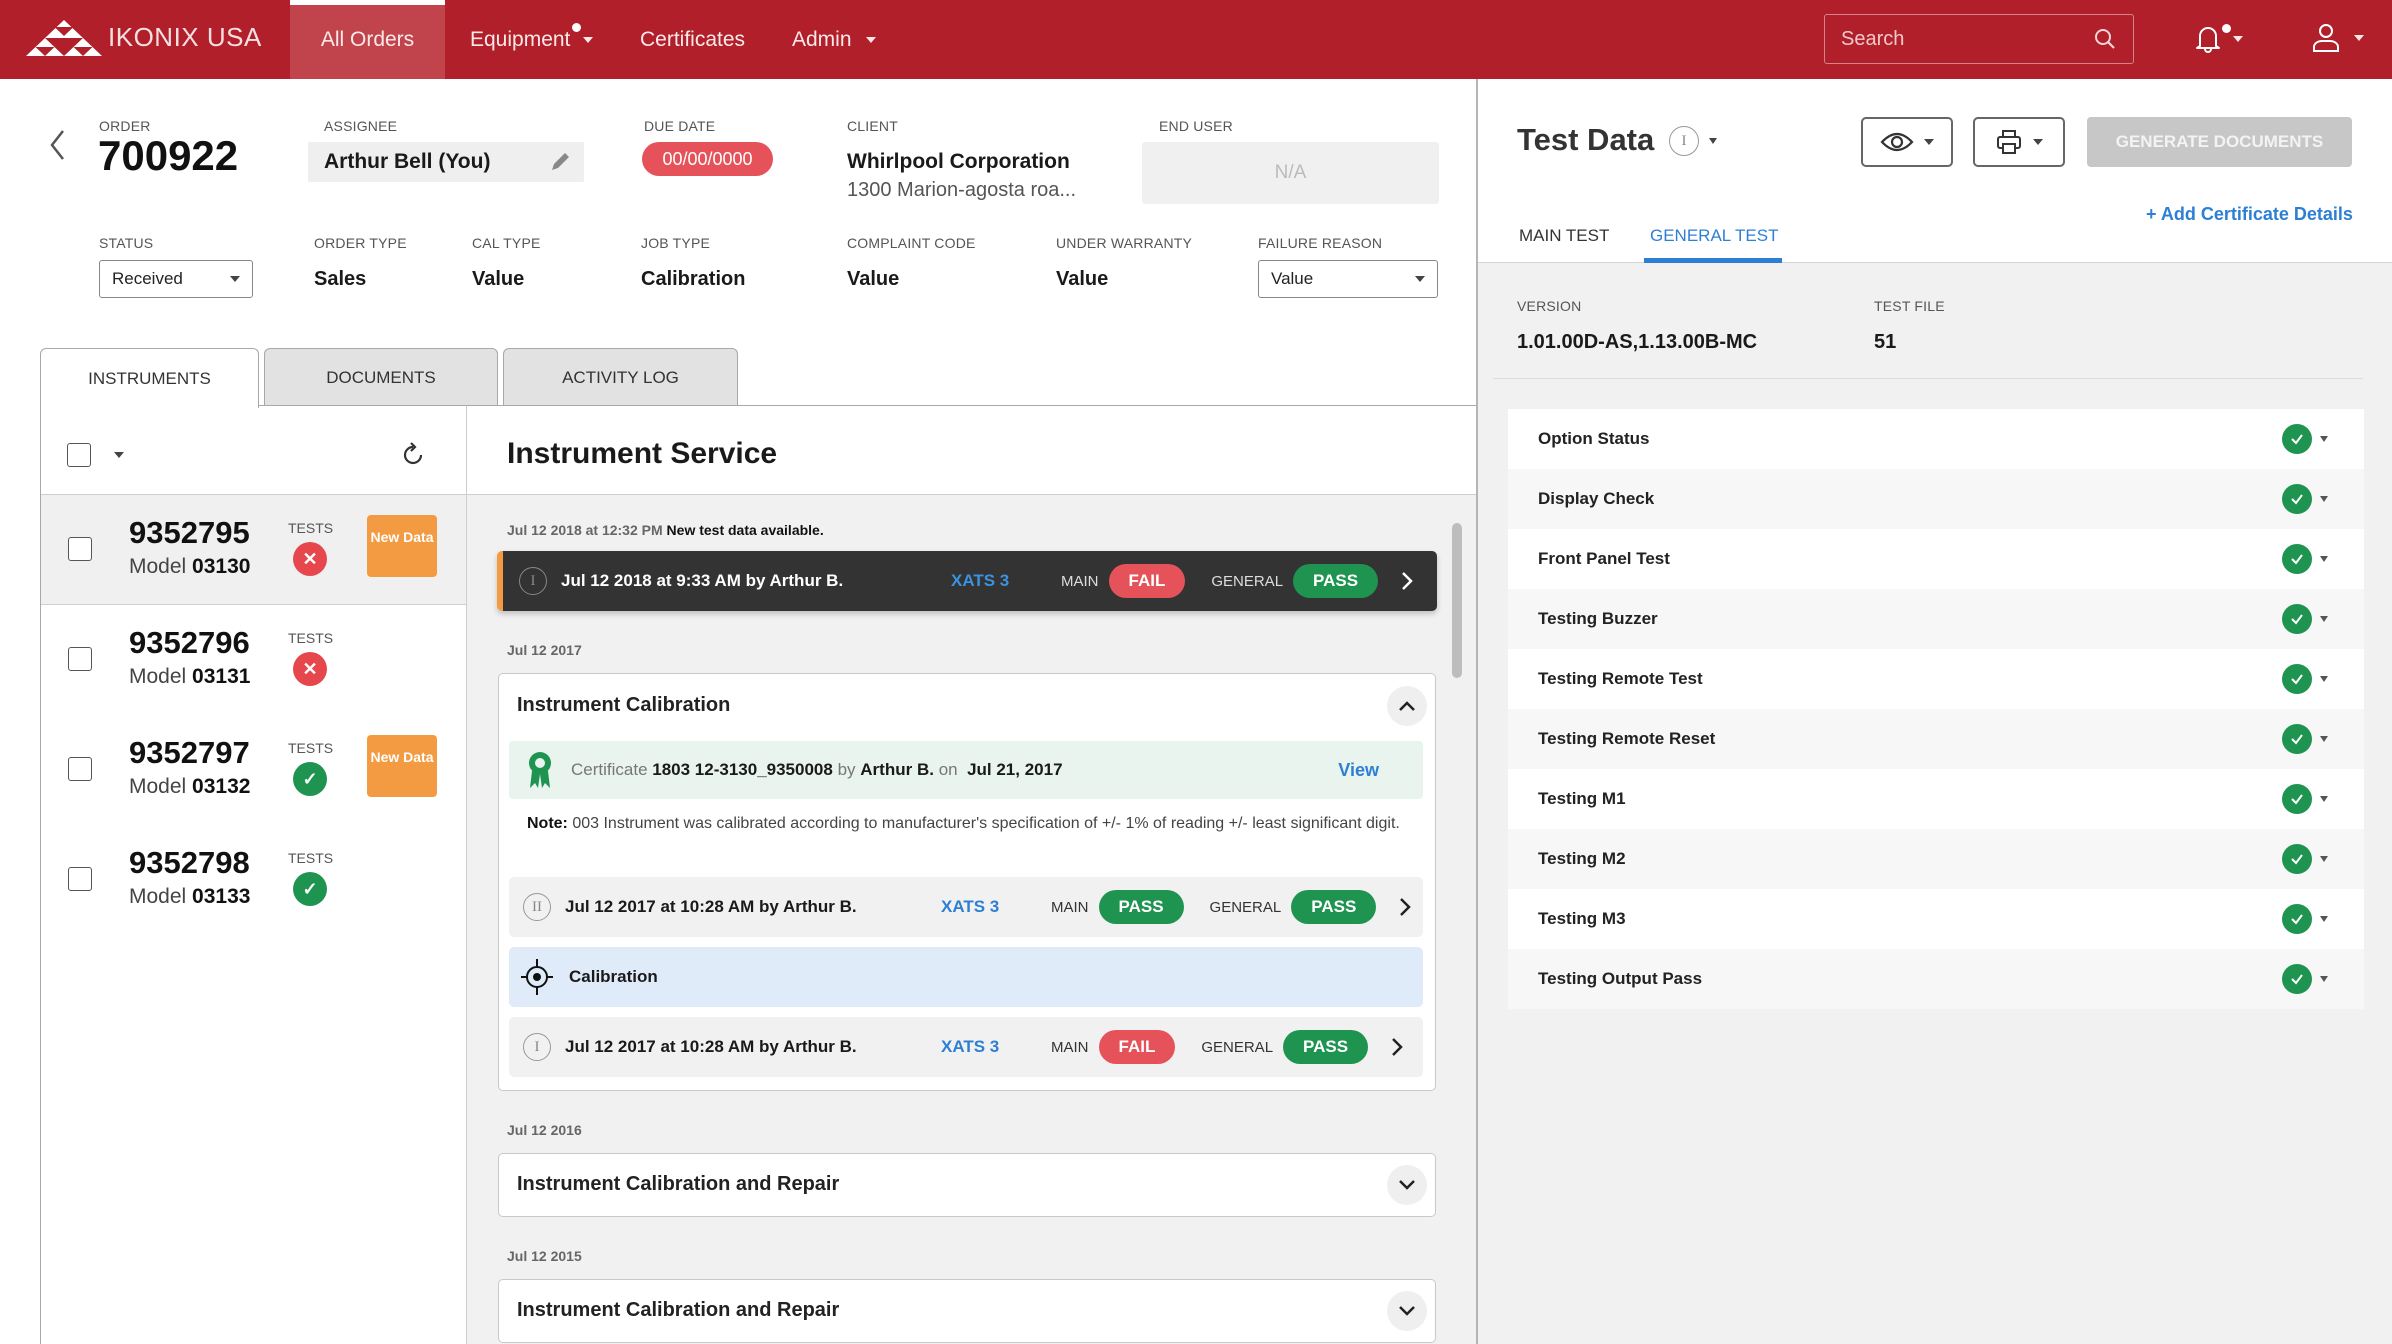  Describe the element at coordinates (253, 660) in the screenshot. I see `instrument-row: 9352796 Model 03131 TESTS ✕` at that location.